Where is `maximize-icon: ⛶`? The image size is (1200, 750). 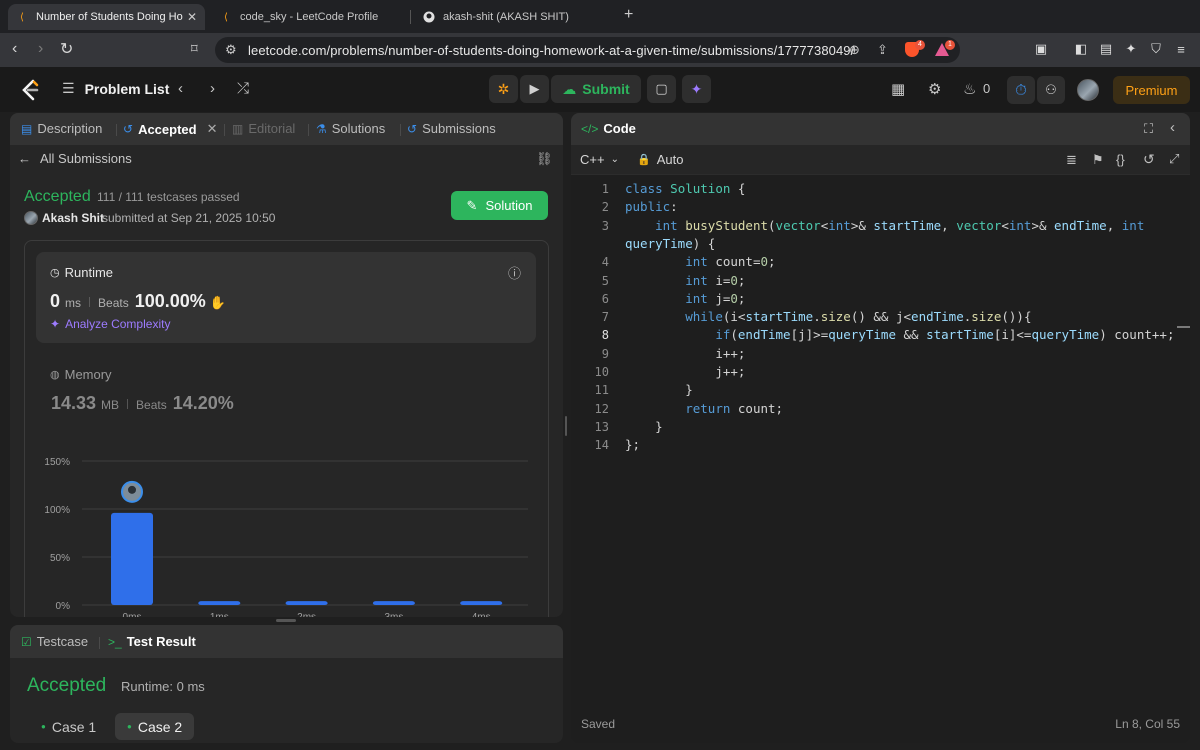
maximize-icon: ⛶ is located at coordinates (1148, 129).